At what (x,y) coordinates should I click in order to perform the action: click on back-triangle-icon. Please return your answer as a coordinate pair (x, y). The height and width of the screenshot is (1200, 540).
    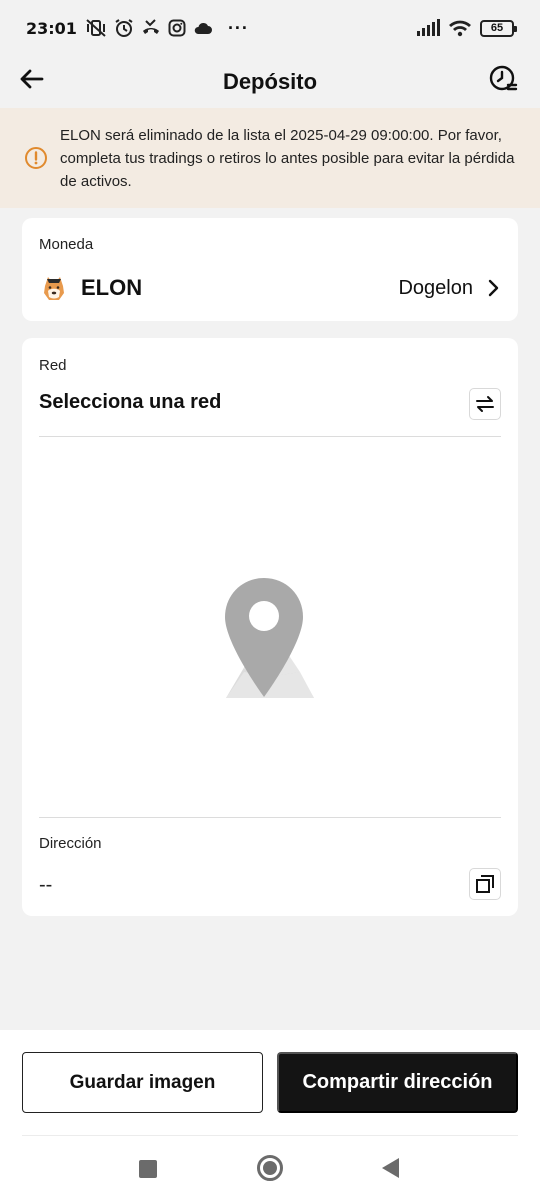
    Looking at the image, I should click on (390, 1168).